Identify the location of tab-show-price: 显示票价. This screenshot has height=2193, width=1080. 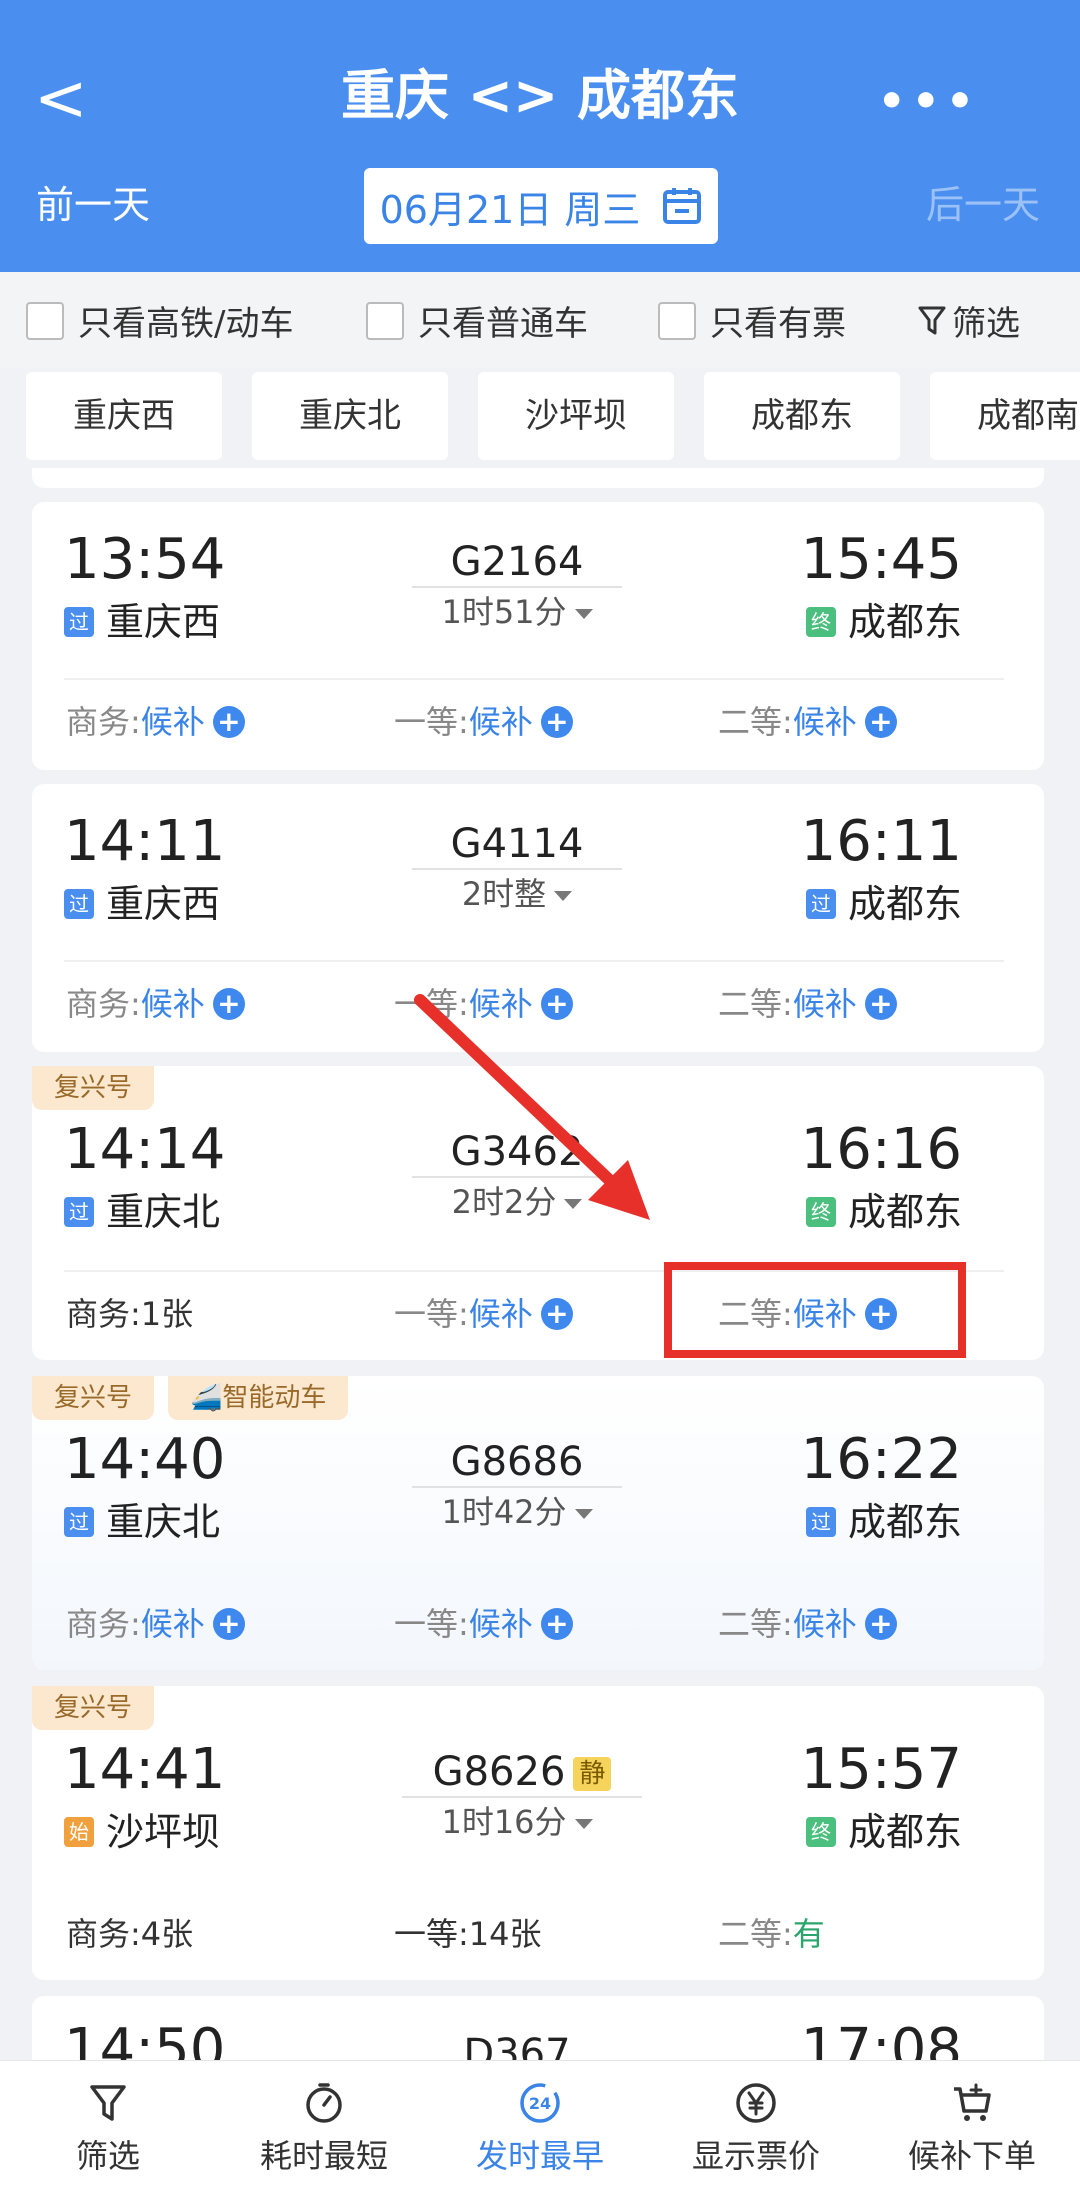
(756, 2127).